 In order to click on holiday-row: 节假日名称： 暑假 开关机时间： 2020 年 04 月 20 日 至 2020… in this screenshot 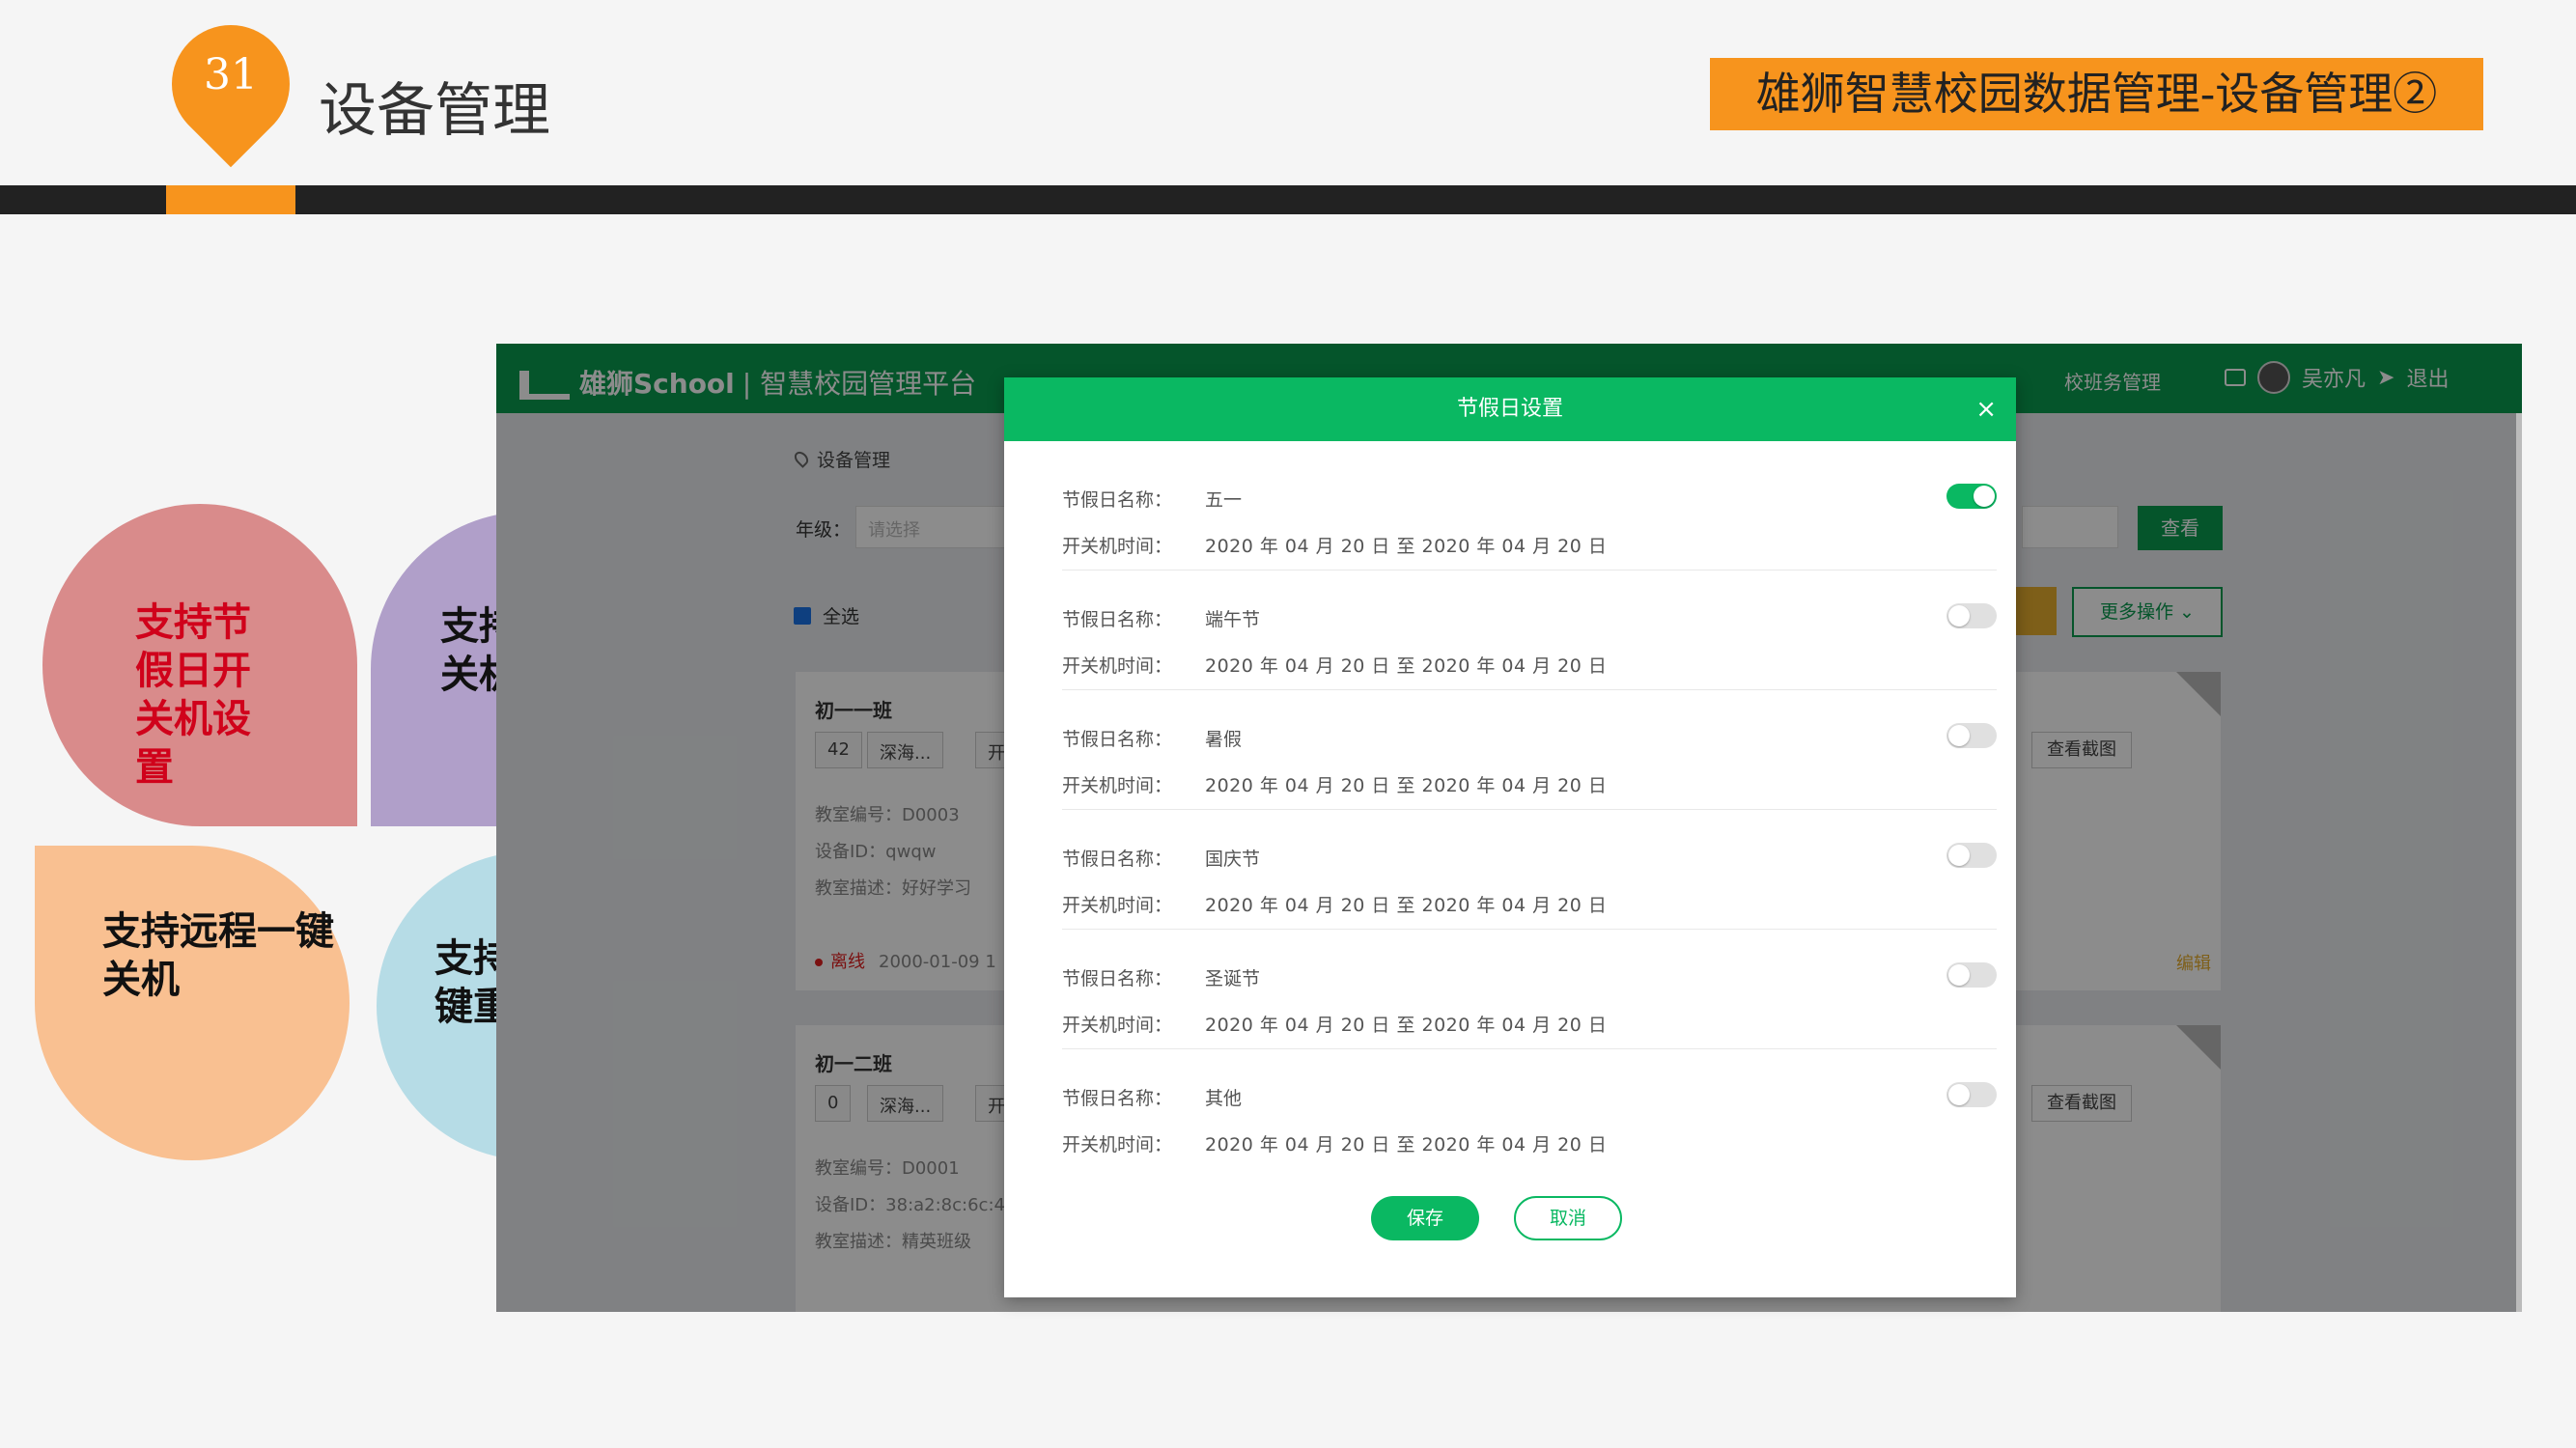, I will do `click(1530, 750)`.